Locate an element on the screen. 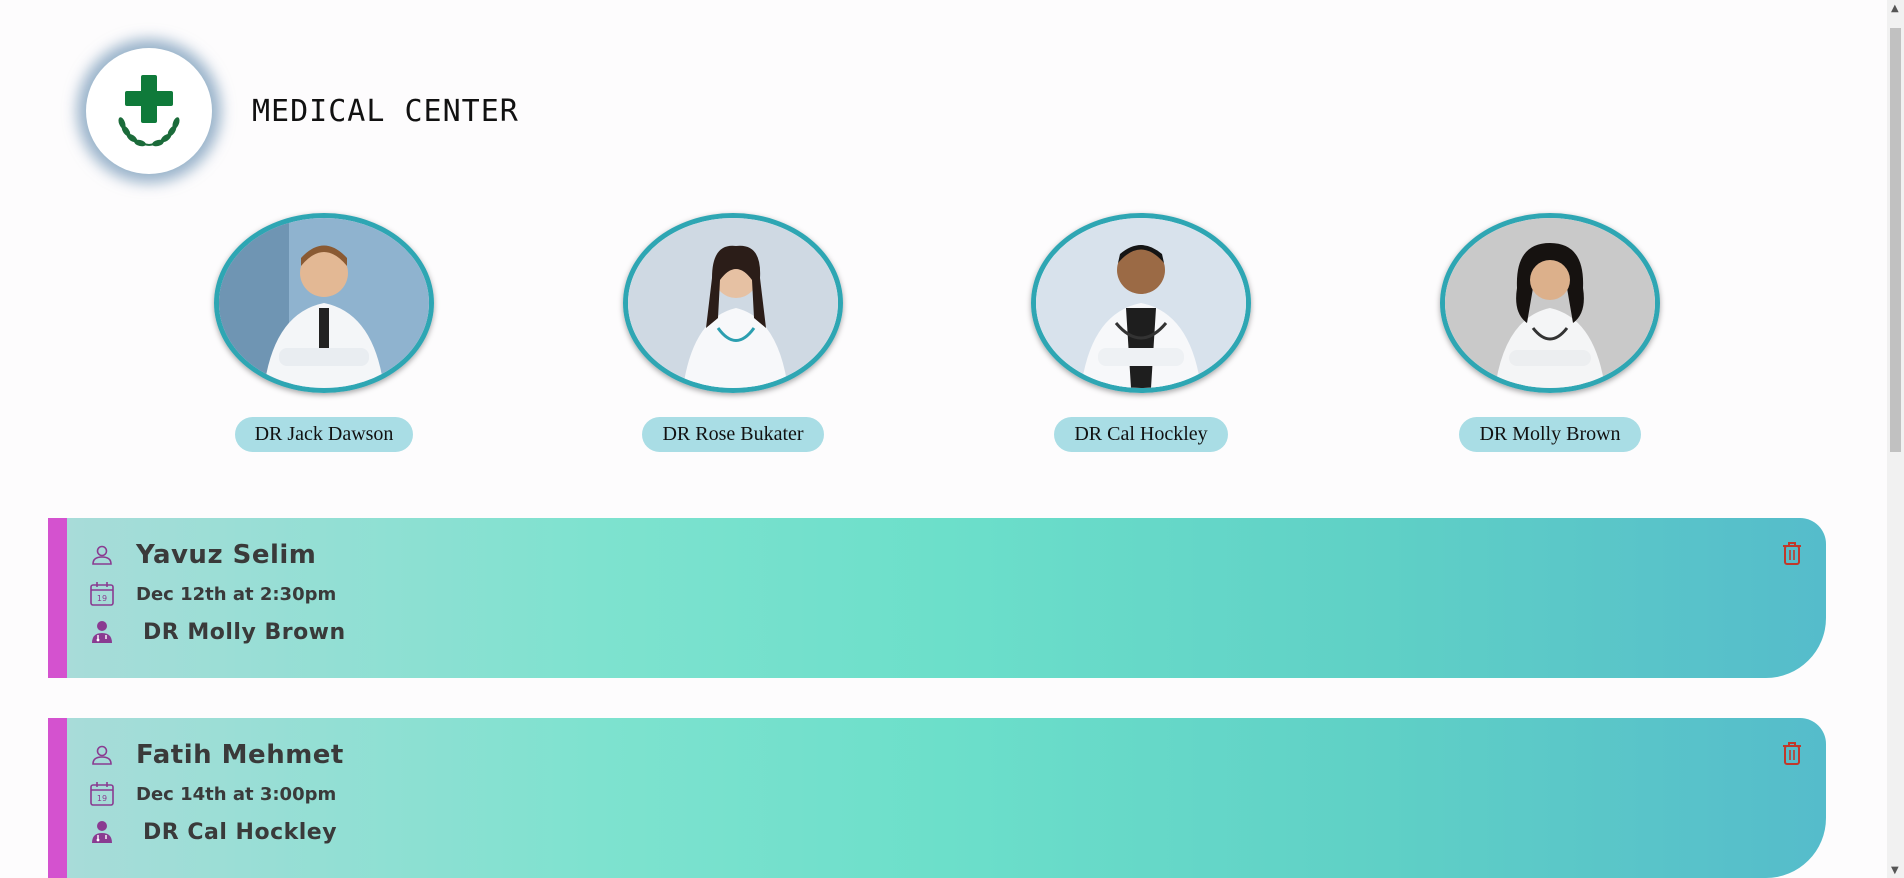  patient-row: Yavuz Selim is located at coordinates (202, 555).